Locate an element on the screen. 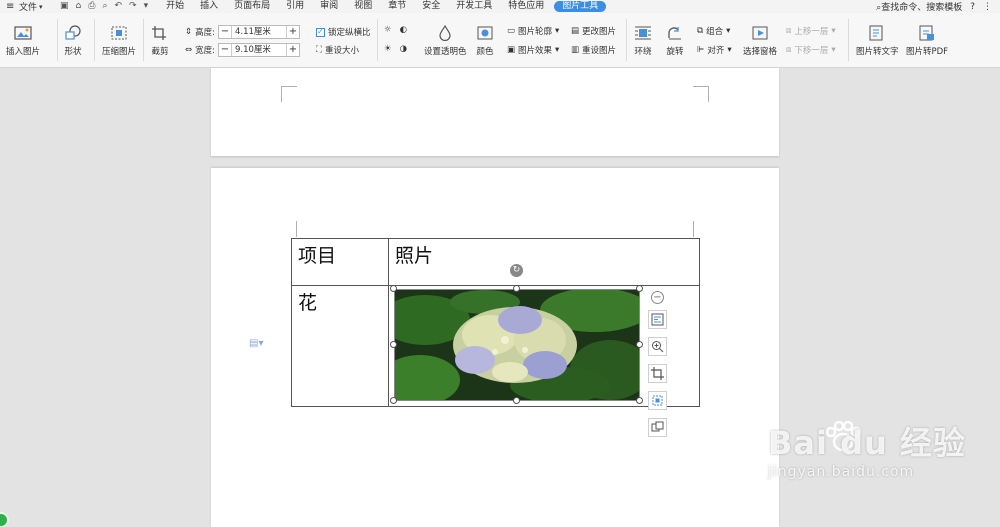 This screenshot has width=1000, height=527. margin-mark is located at coordinates (701, 229).